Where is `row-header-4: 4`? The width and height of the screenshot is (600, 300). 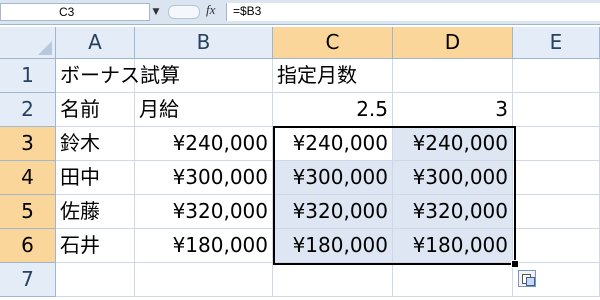
row-header-4: 4 is located at coordinates (28, 178).